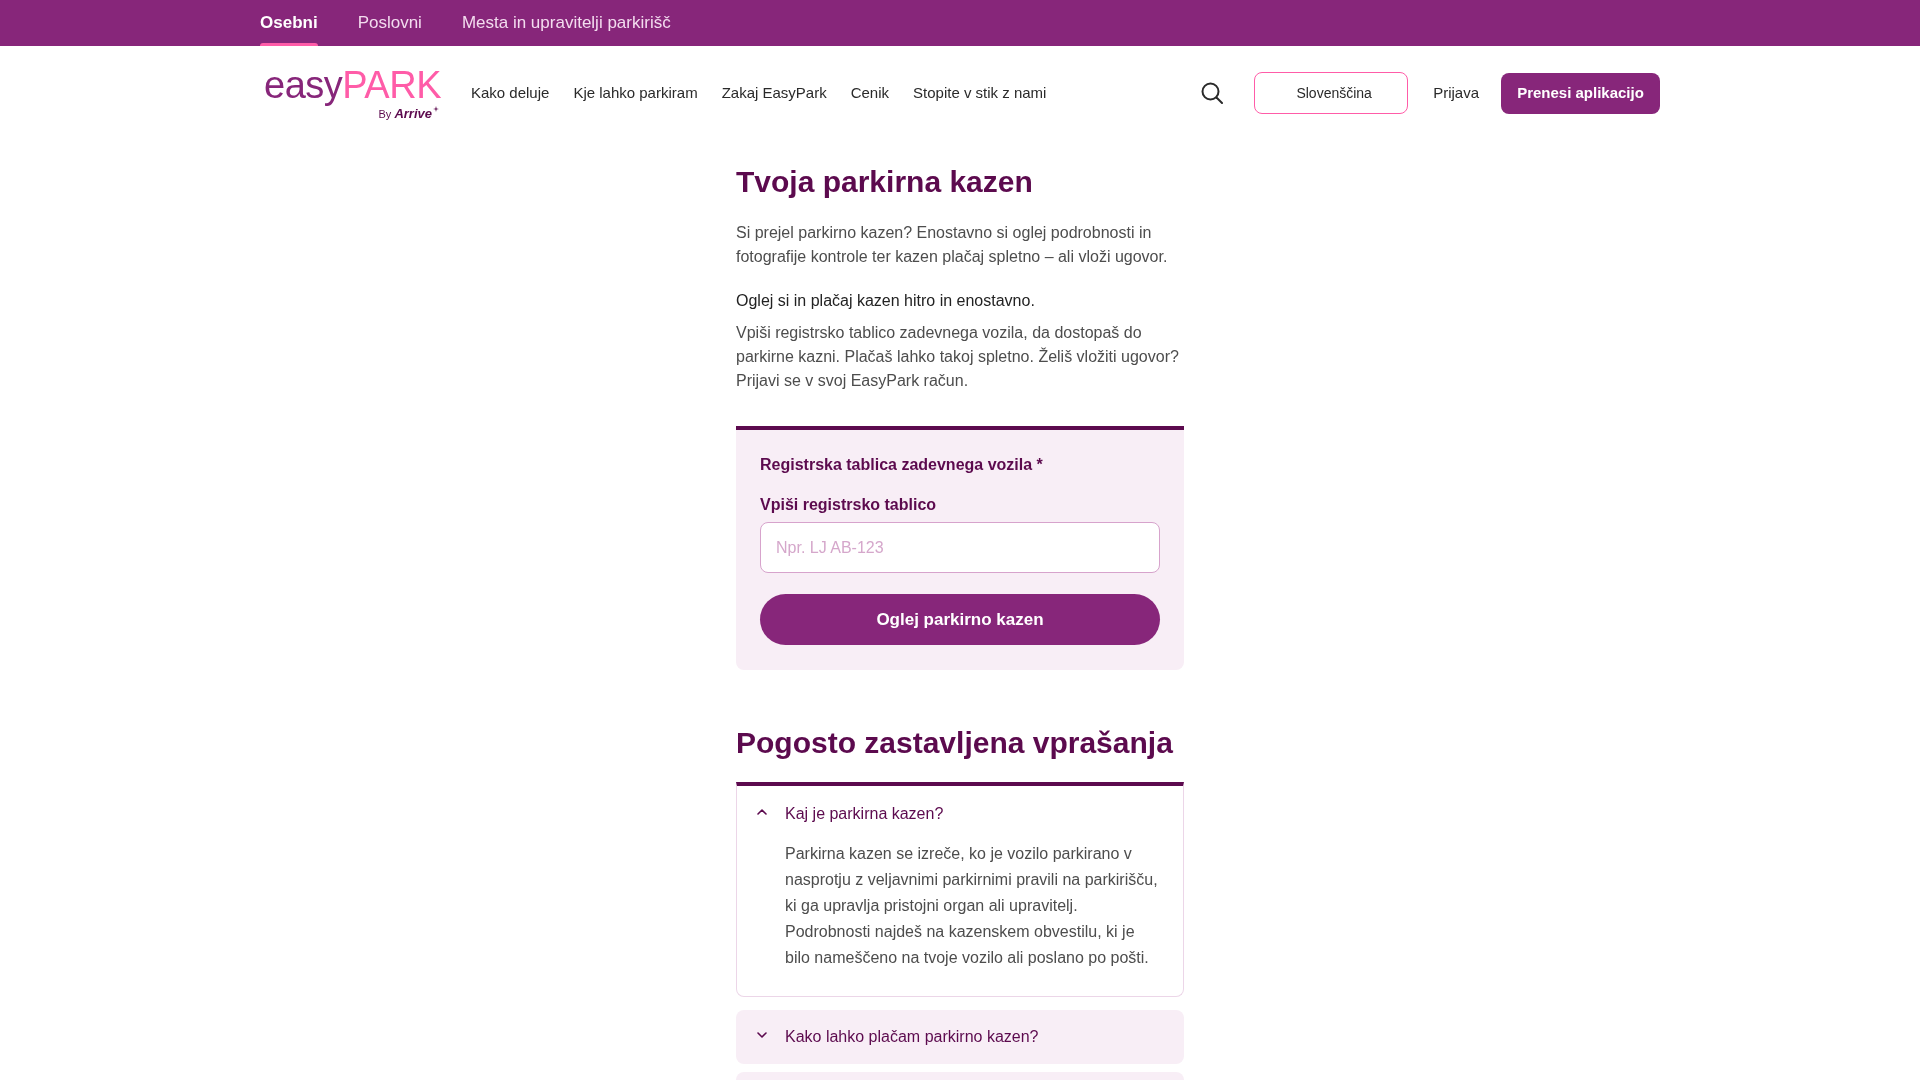 The width and height of the screenshot is (1920, 1080). What do you see at coordinates (436, 109) in the screenshot?
I see `sparkle-icon` at bounding box center [436, 109].